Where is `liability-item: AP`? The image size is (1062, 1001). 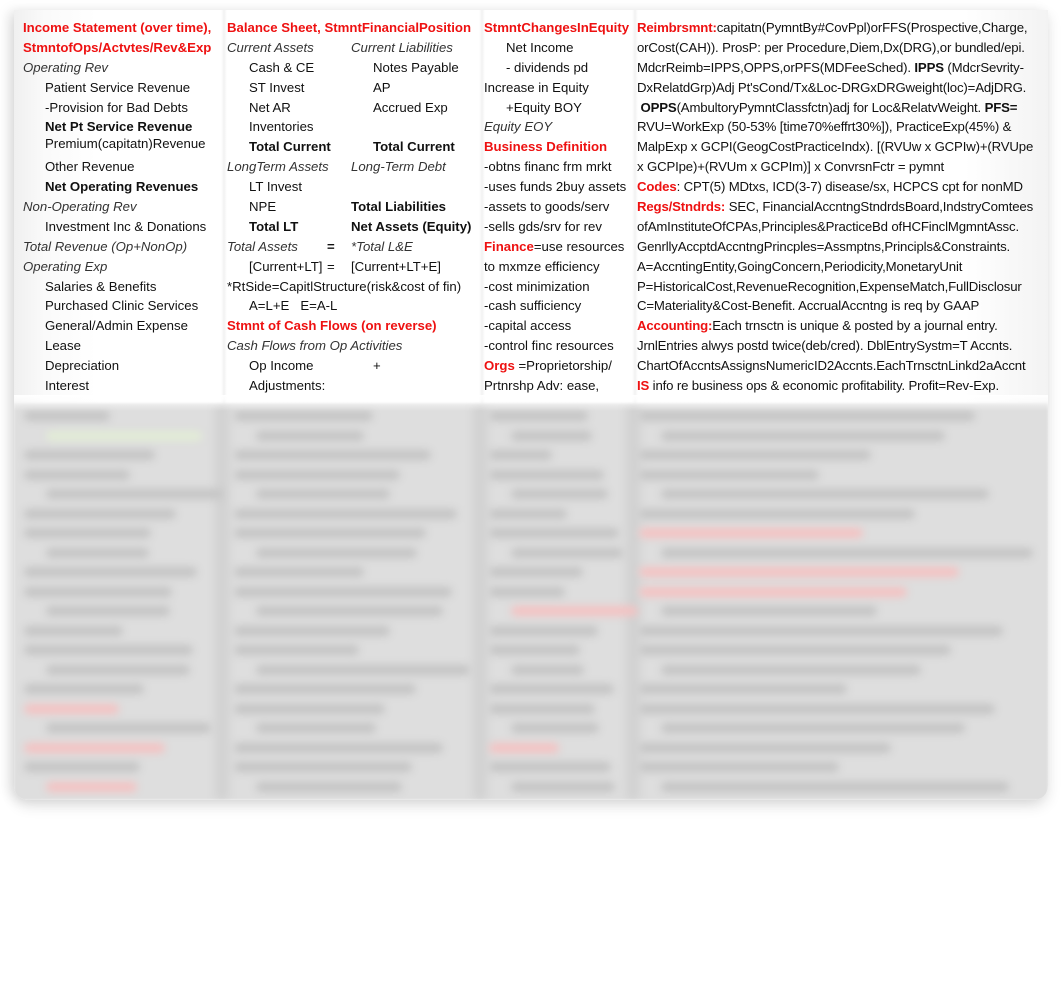 liability-item: AP is located at coordinates (382, 87).